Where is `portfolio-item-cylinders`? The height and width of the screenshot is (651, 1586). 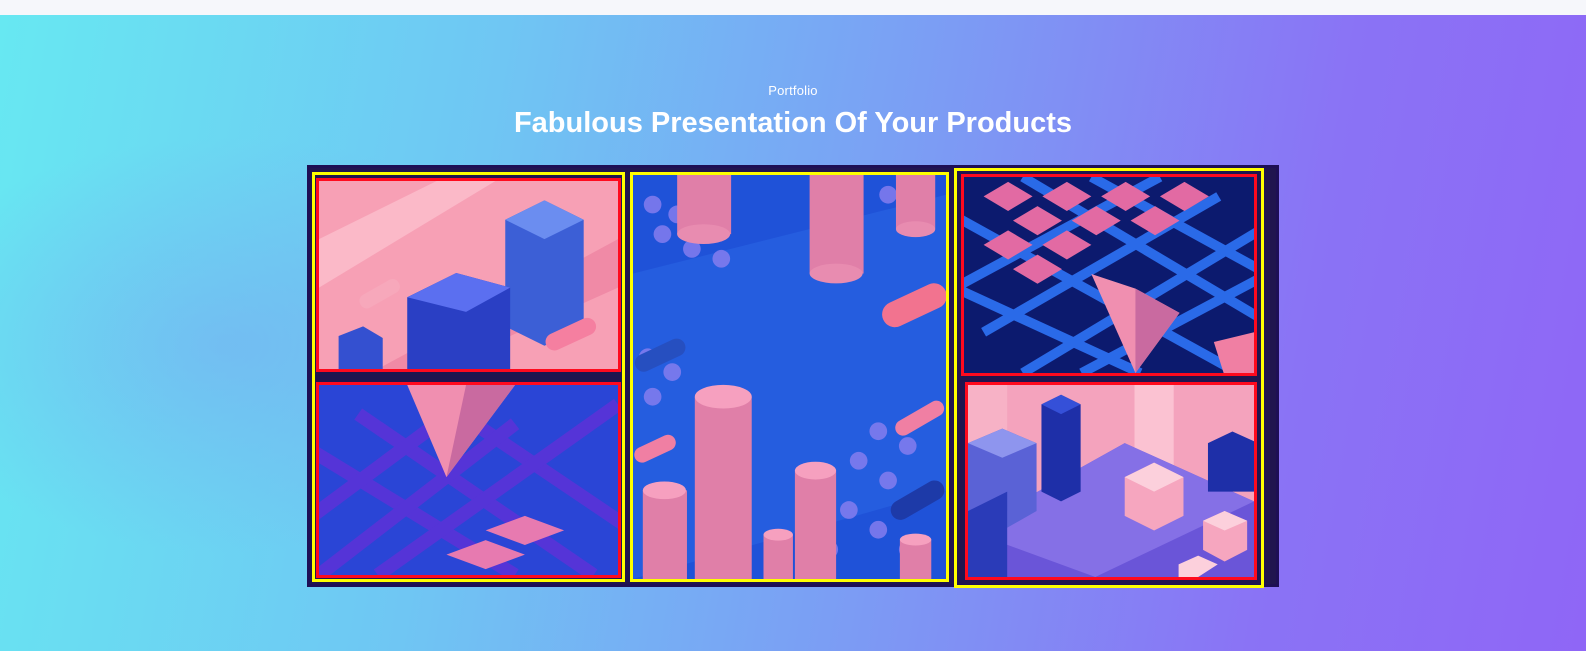
portfolio-item-cylinders is located at coordinates (789, 377).